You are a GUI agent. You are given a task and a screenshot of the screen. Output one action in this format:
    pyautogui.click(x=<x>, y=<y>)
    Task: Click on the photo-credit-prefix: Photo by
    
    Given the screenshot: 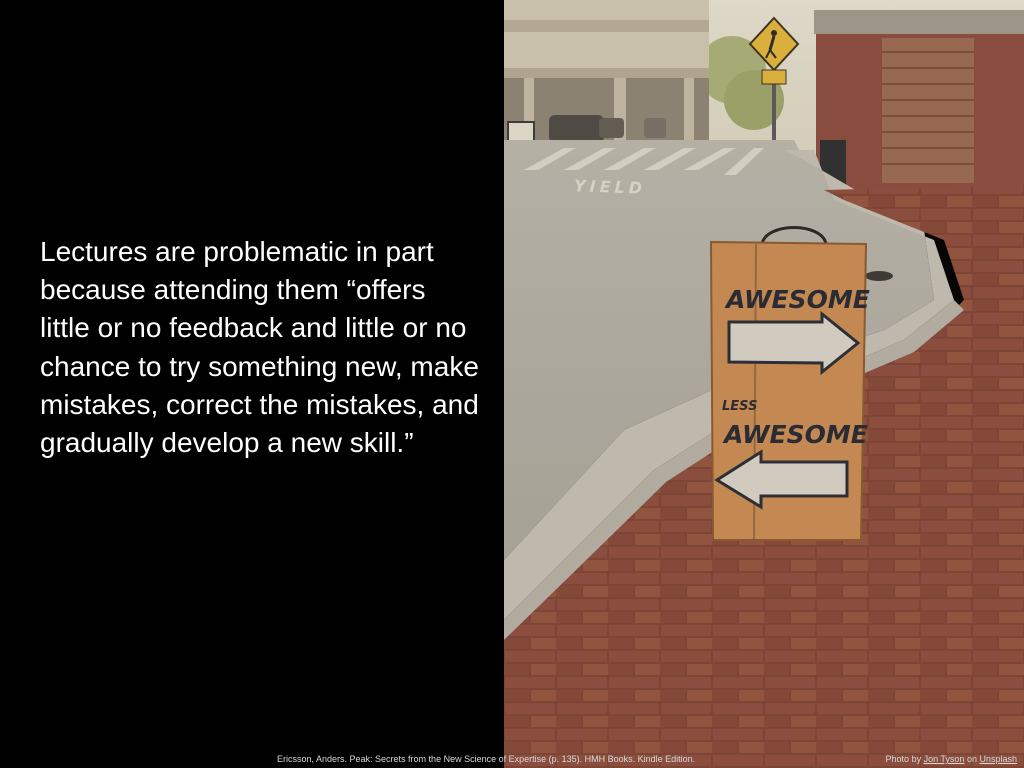 What is the action you would take?
    pyautogui.click(x=904, y=759)
    